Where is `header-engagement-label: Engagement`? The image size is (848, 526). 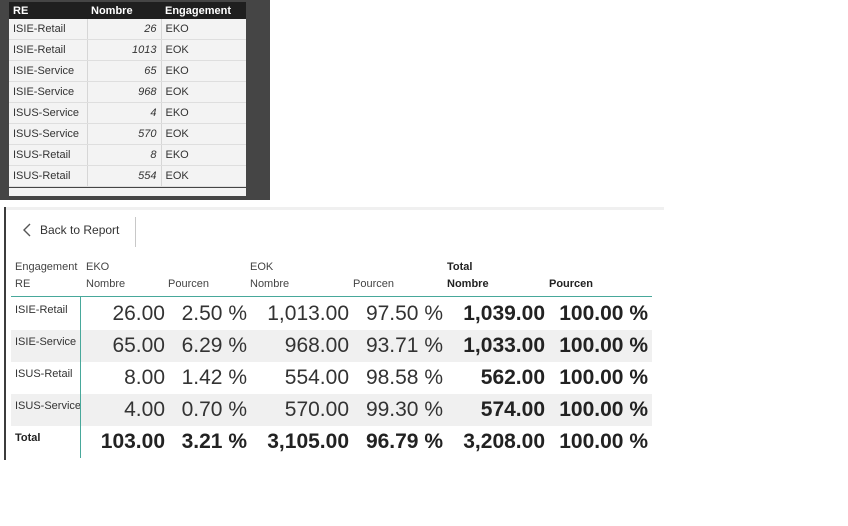
header-engagement-label: Engagement is located at coordinates (46, 267).